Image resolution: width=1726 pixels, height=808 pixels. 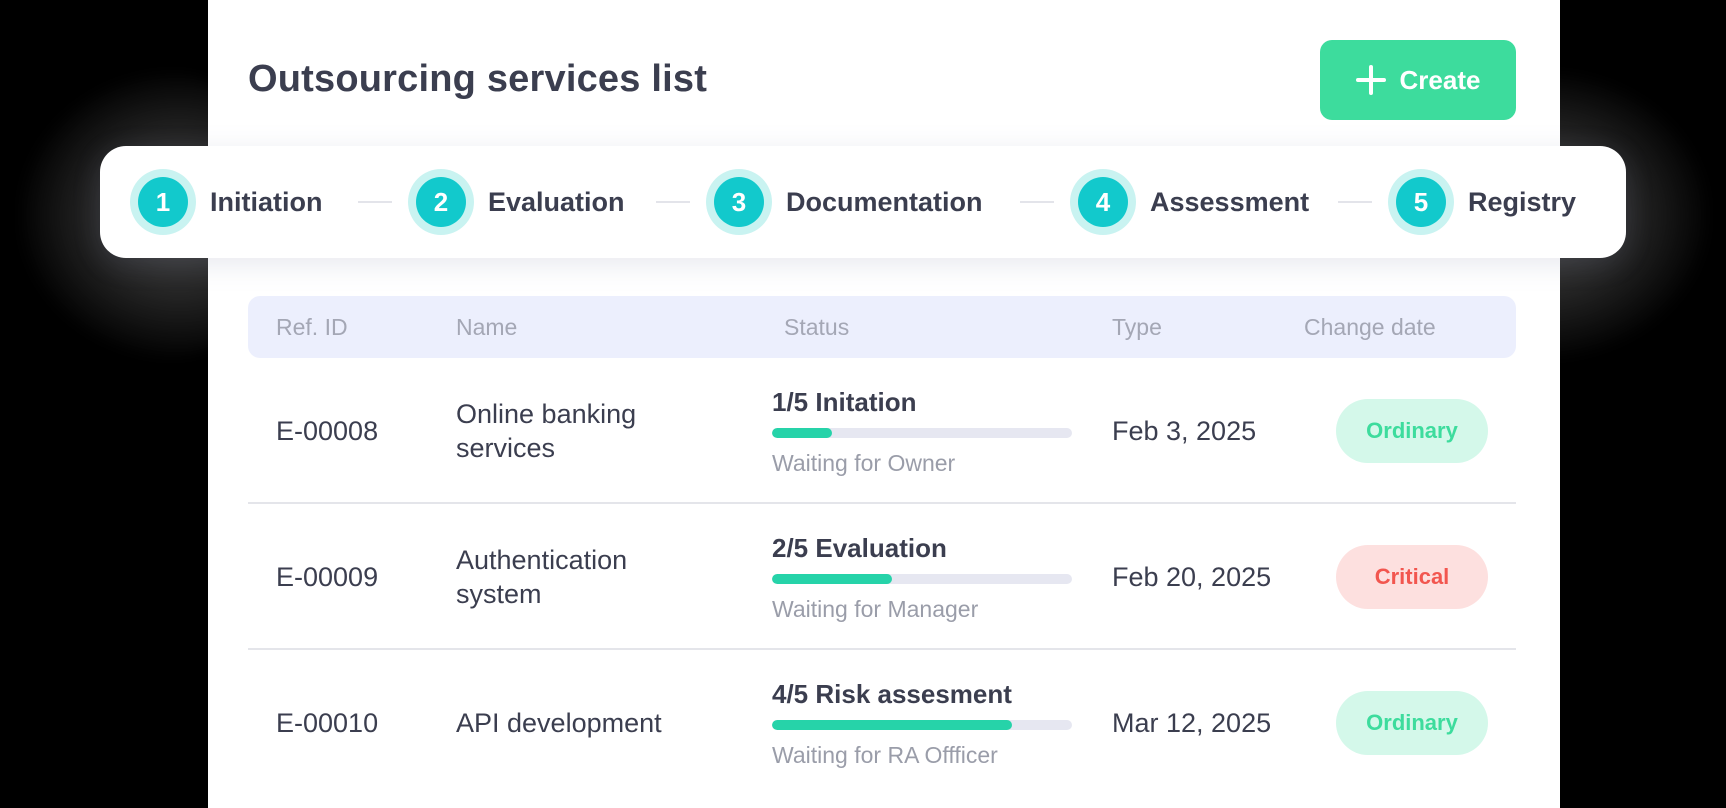 I want to click on step-label: Initiation, so click(x=266, y=201).